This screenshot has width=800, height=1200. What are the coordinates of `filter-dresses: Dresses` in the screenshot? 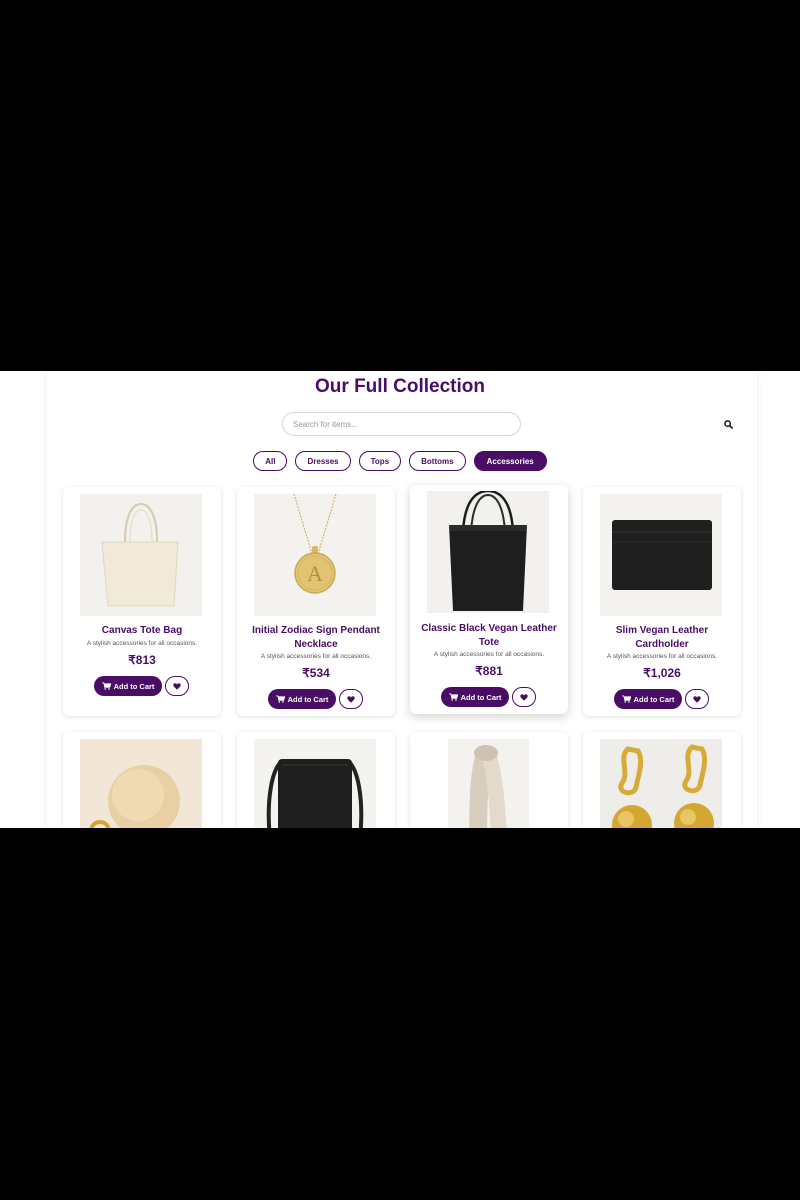 It's located at (323, 461).